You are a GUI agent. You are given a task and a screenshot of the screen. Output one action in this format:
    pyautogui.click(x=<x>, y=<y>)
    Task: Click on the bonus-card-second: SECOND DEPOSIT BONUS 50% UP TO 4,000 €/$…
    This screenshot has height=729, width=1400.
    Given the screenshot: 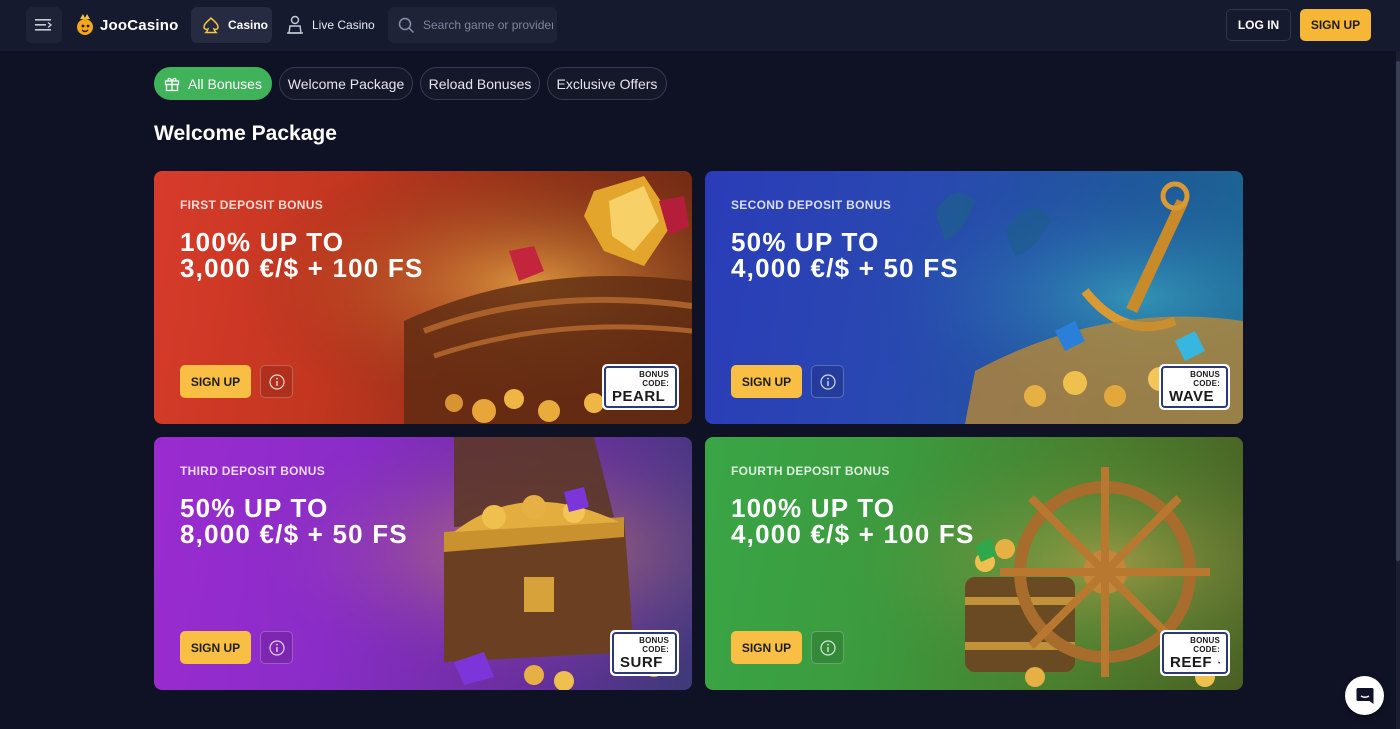 What is the action you would take?
    pyautogui.click(x=974, y=297)
    